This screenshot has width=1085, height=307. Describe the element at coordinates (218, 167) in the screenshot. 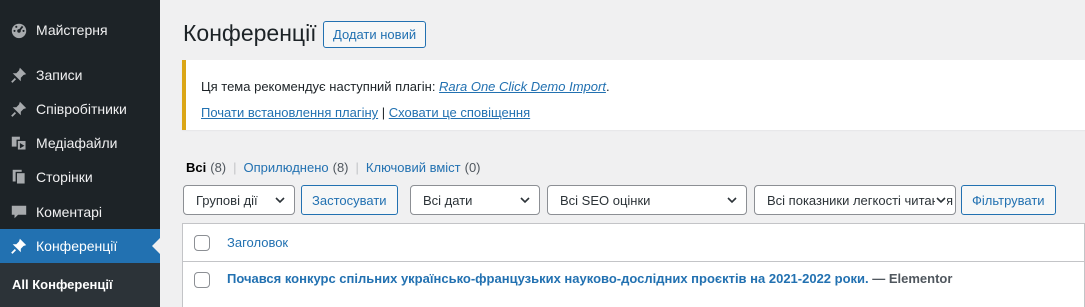

I see `view-all-count: (8)` at that location.